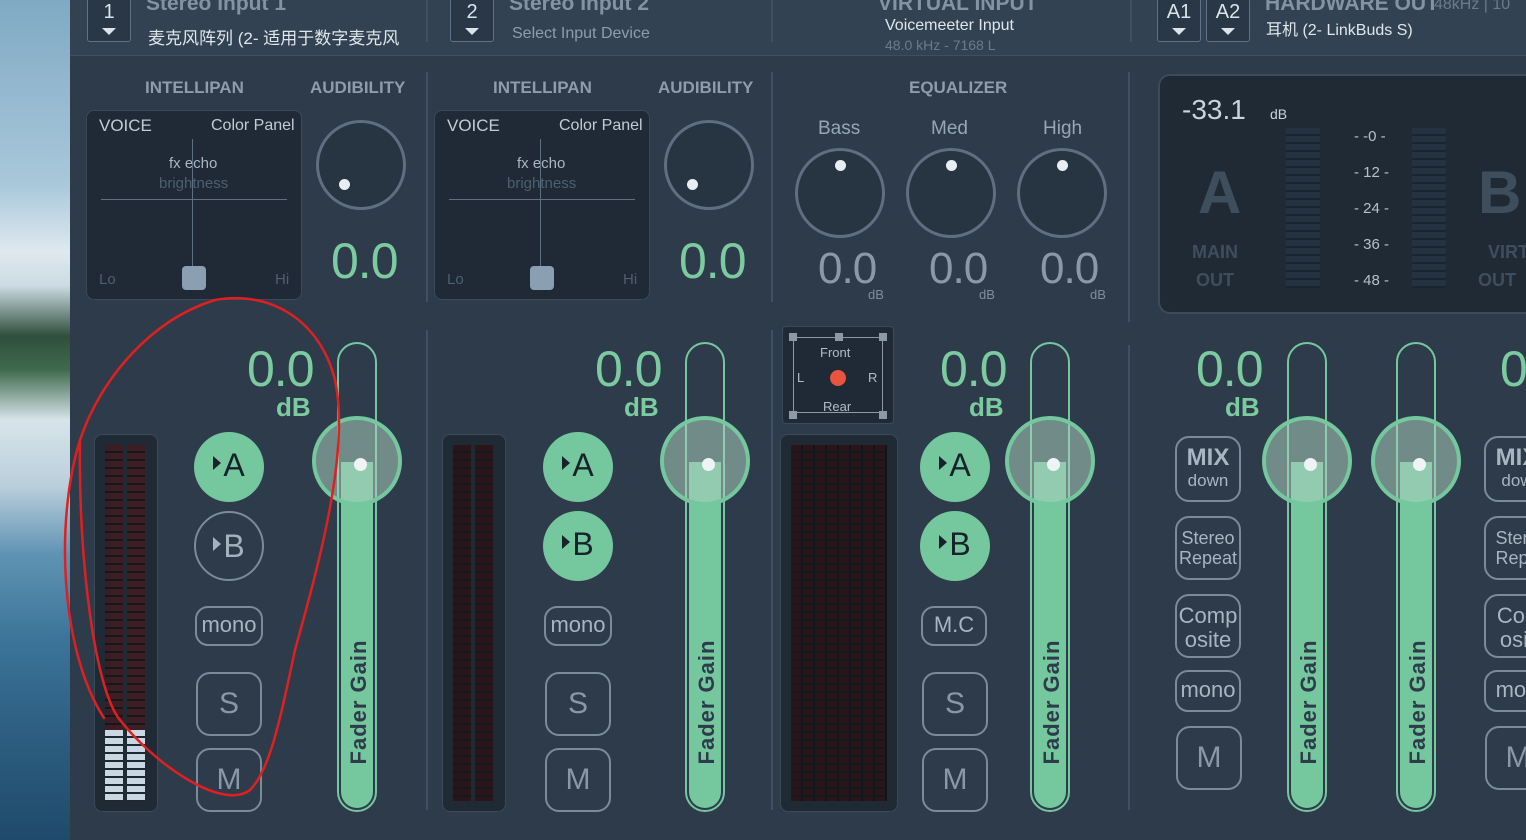 This screenshot has height=840, width=1526. I want to click on hw-meter-left, so click(1303, 208).